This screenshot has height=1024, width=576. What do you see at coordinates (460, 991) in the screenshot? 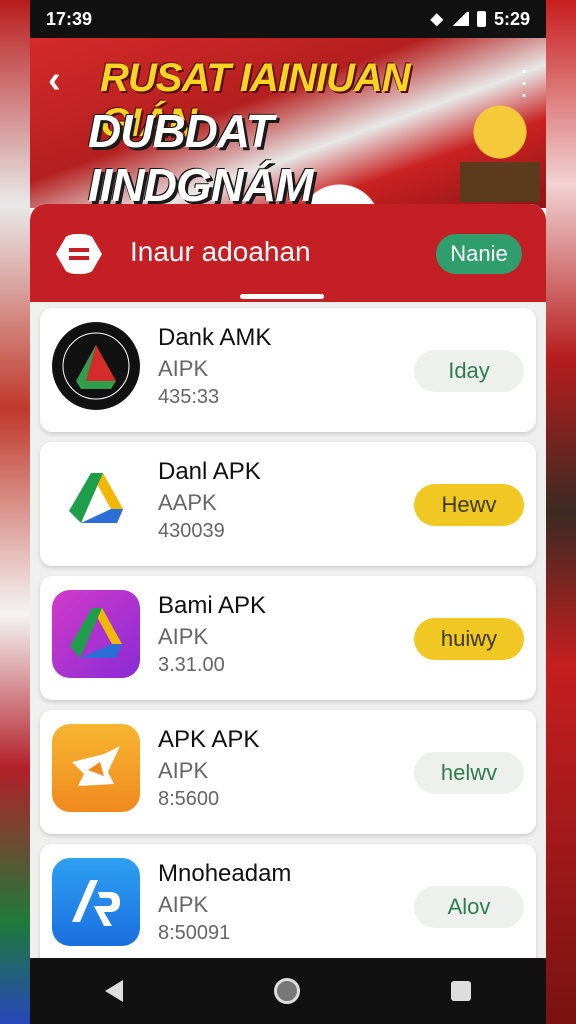
I see `nav-recents-icon` at bounding box center [460, 991].